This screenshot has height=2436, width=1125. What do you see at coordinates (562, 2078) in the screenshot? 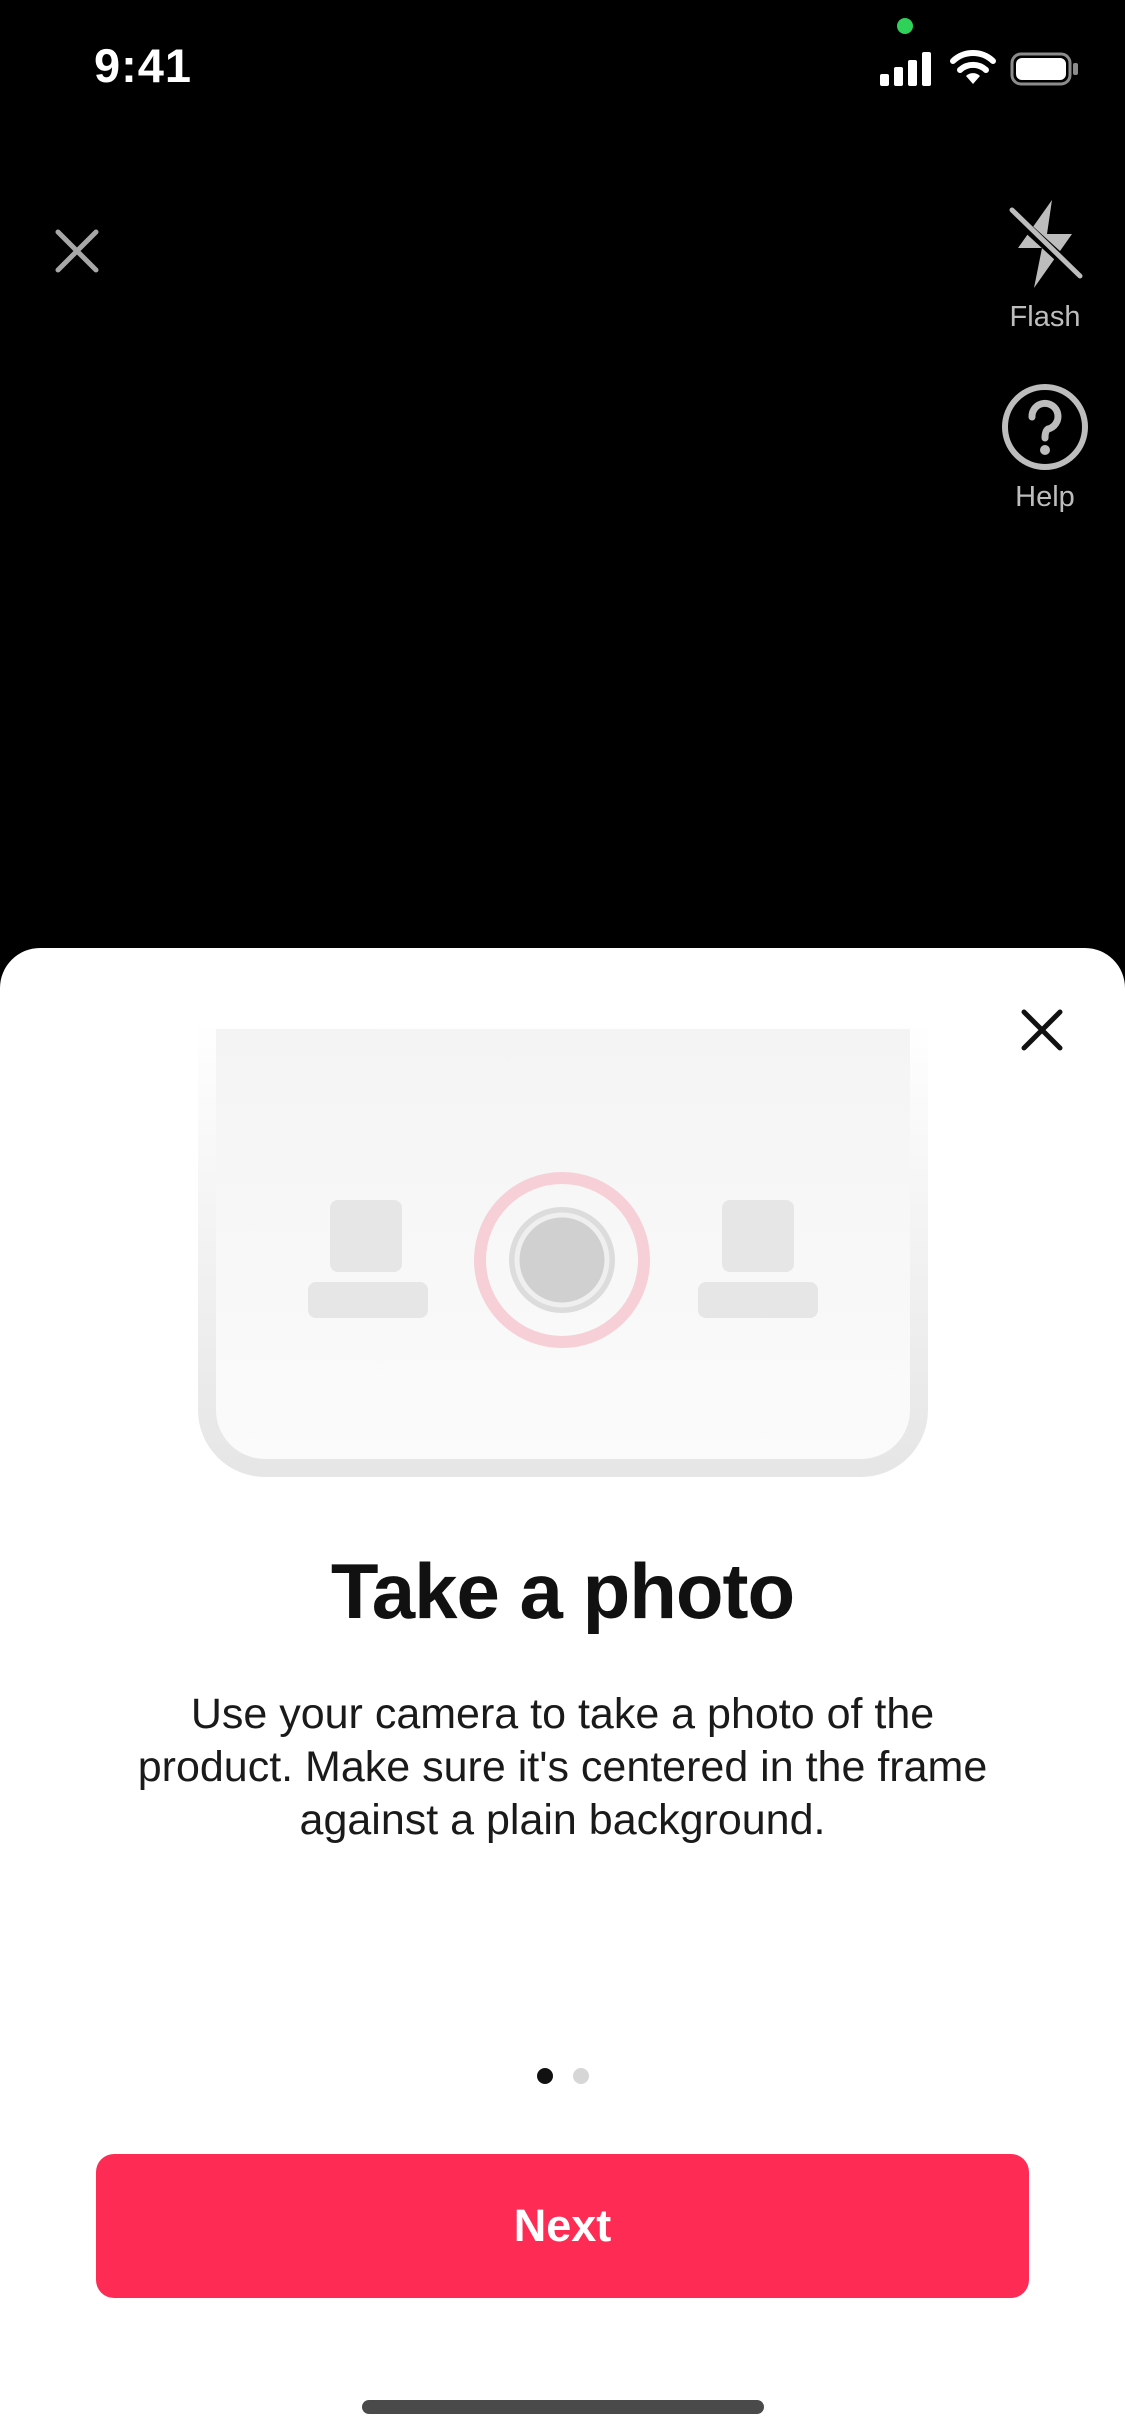
I see `page-indicator` at bounding box center [562, 2078].